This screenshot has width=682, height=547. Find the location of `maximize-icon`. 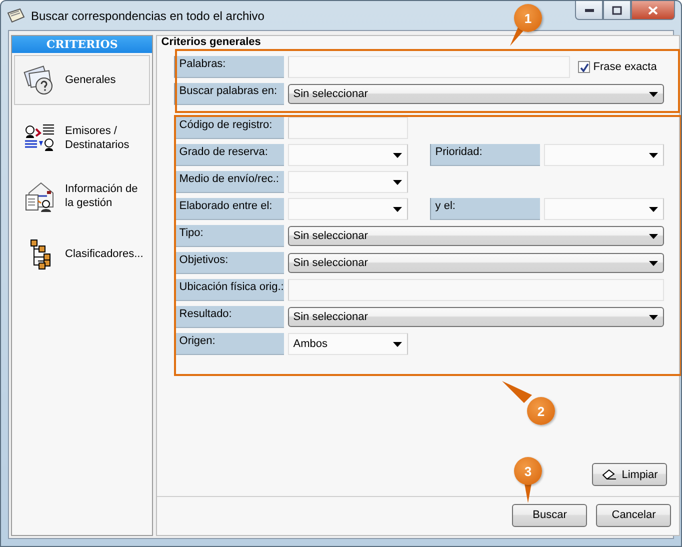

maximize-icon is located at coordinates (617, 10).